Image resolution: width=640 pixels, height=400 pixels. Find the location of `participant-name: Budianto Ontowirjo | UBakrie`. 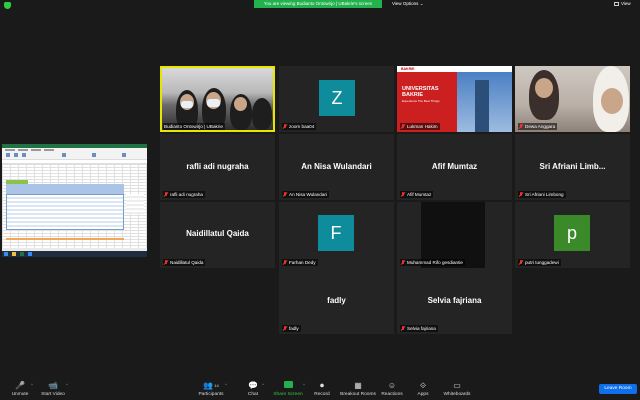

participant-name: Budianto Ontowirjo | UBakrie is located at coordinates (193, 126).